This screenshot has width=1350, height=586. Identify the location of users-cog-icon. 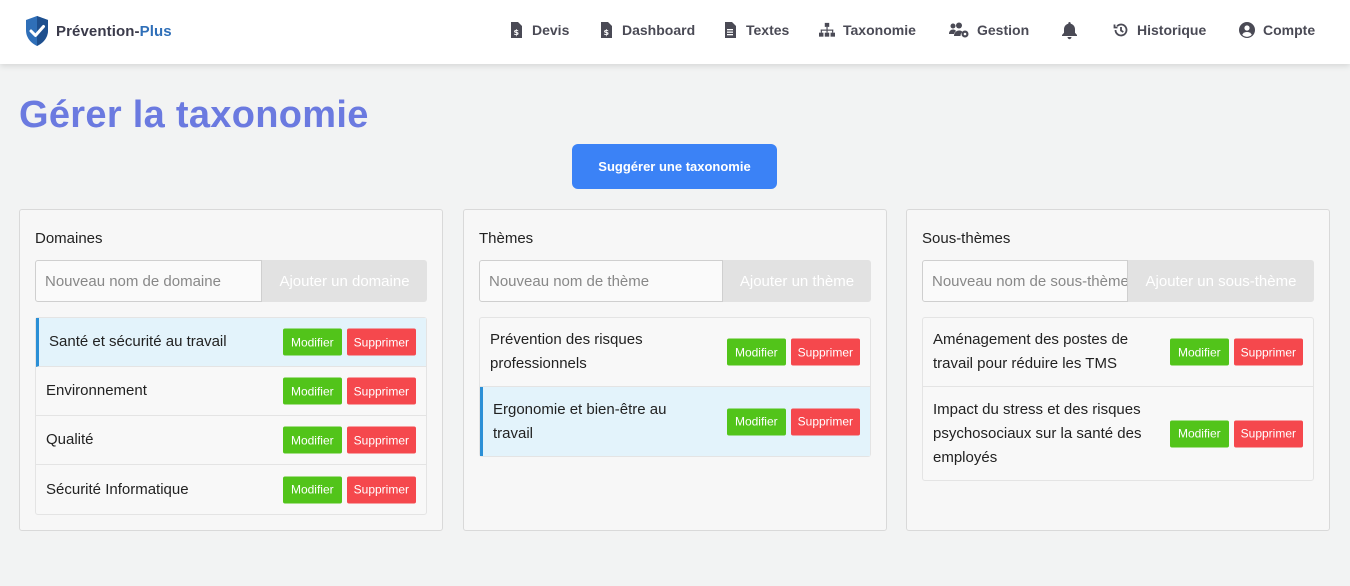
(959, 30).